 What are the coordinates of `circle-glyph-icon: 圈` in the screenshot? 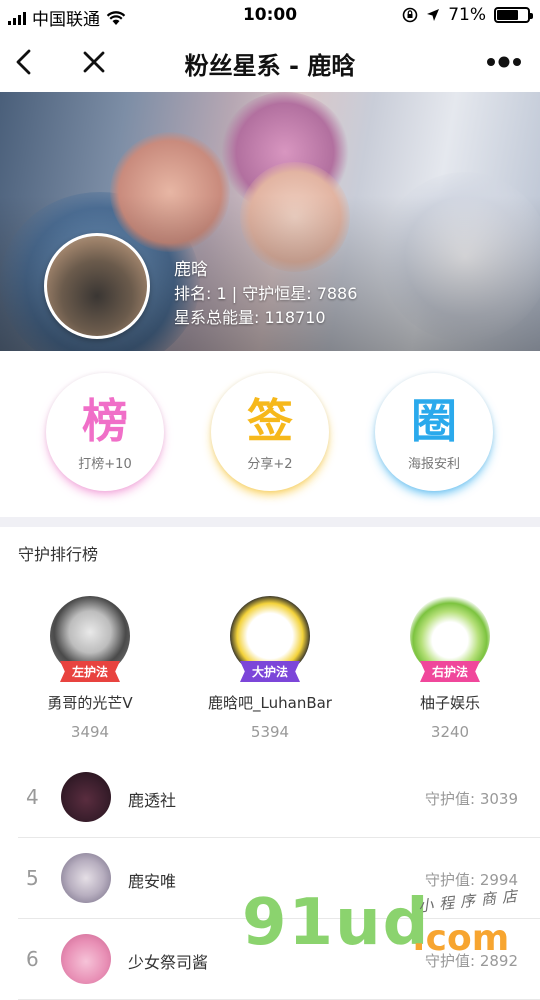 It's located at (434, 420).